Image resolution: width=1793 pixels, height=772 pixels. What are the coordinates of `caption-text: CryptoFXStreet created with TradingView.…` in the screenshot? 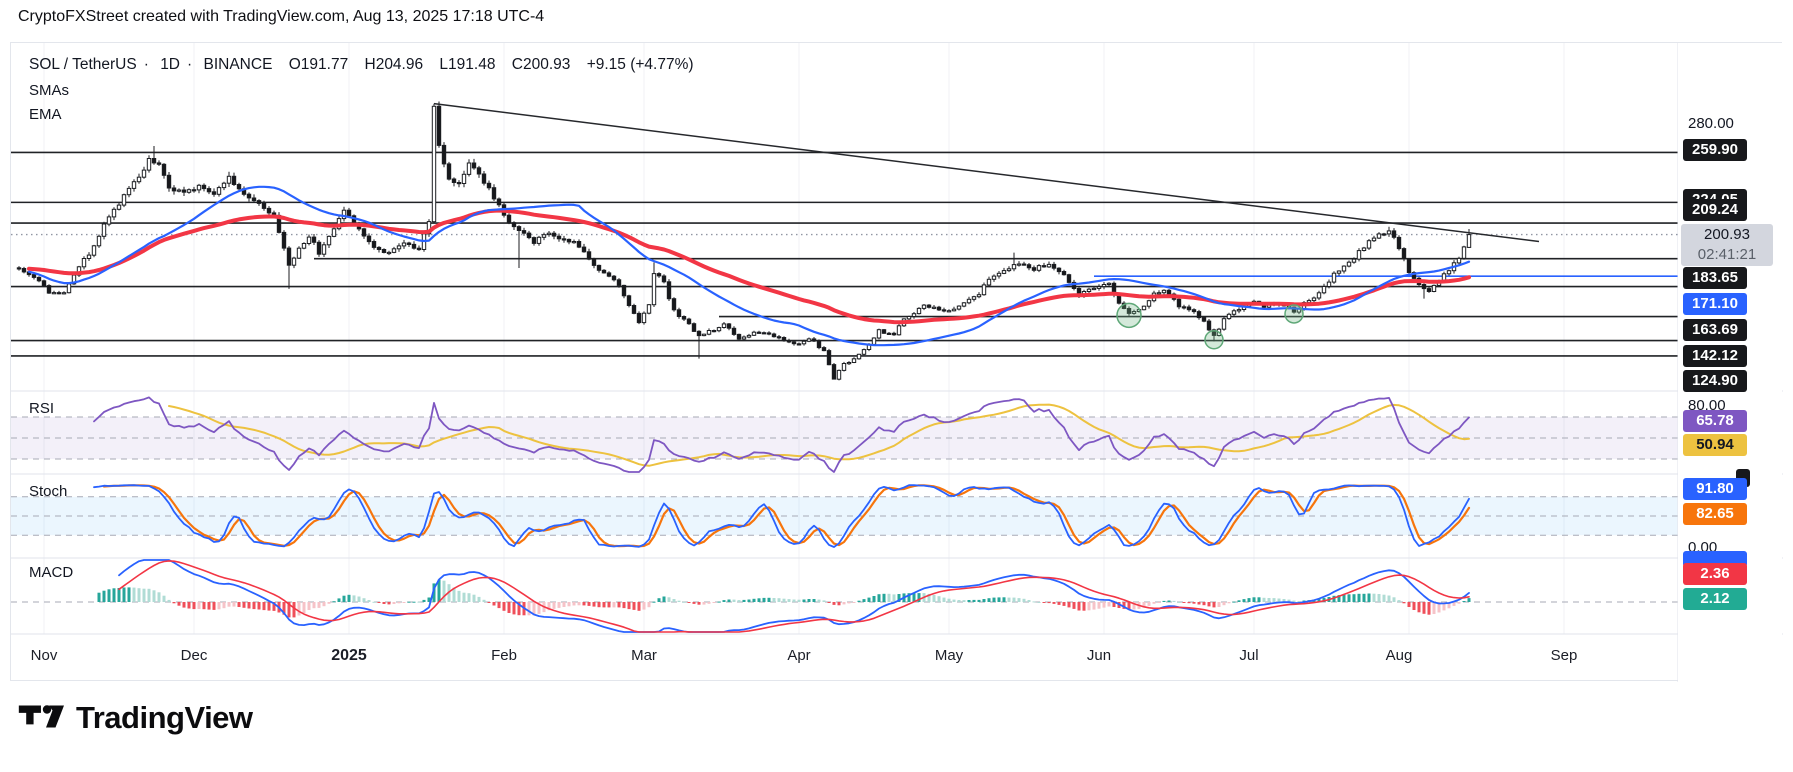 It's located at (281, 16).